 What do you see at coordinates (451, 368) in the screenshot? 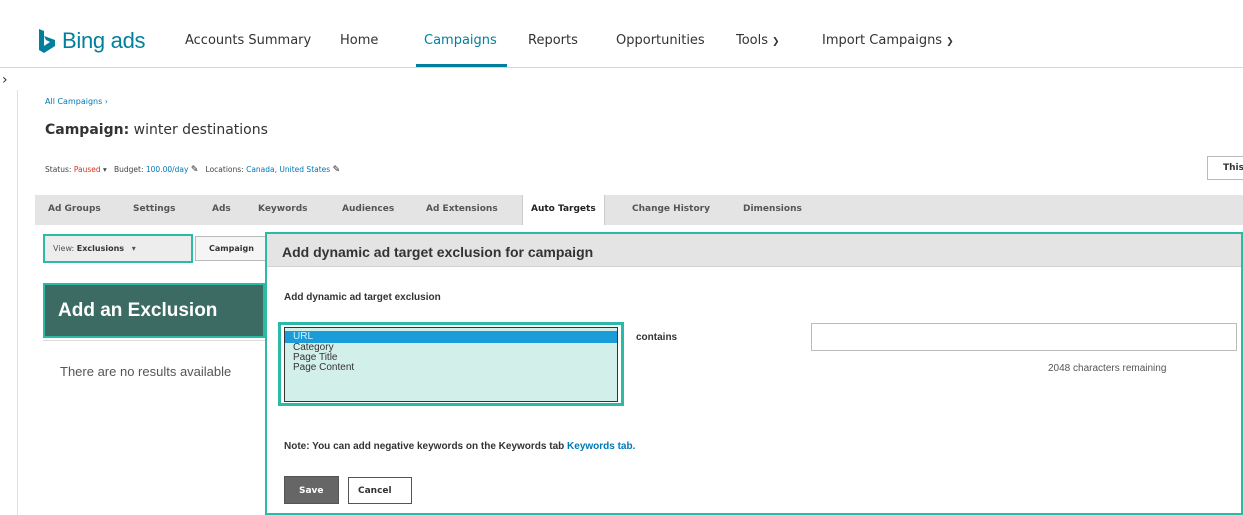
I see `option-page-content: Page Content` at bounding box center [451, 368].